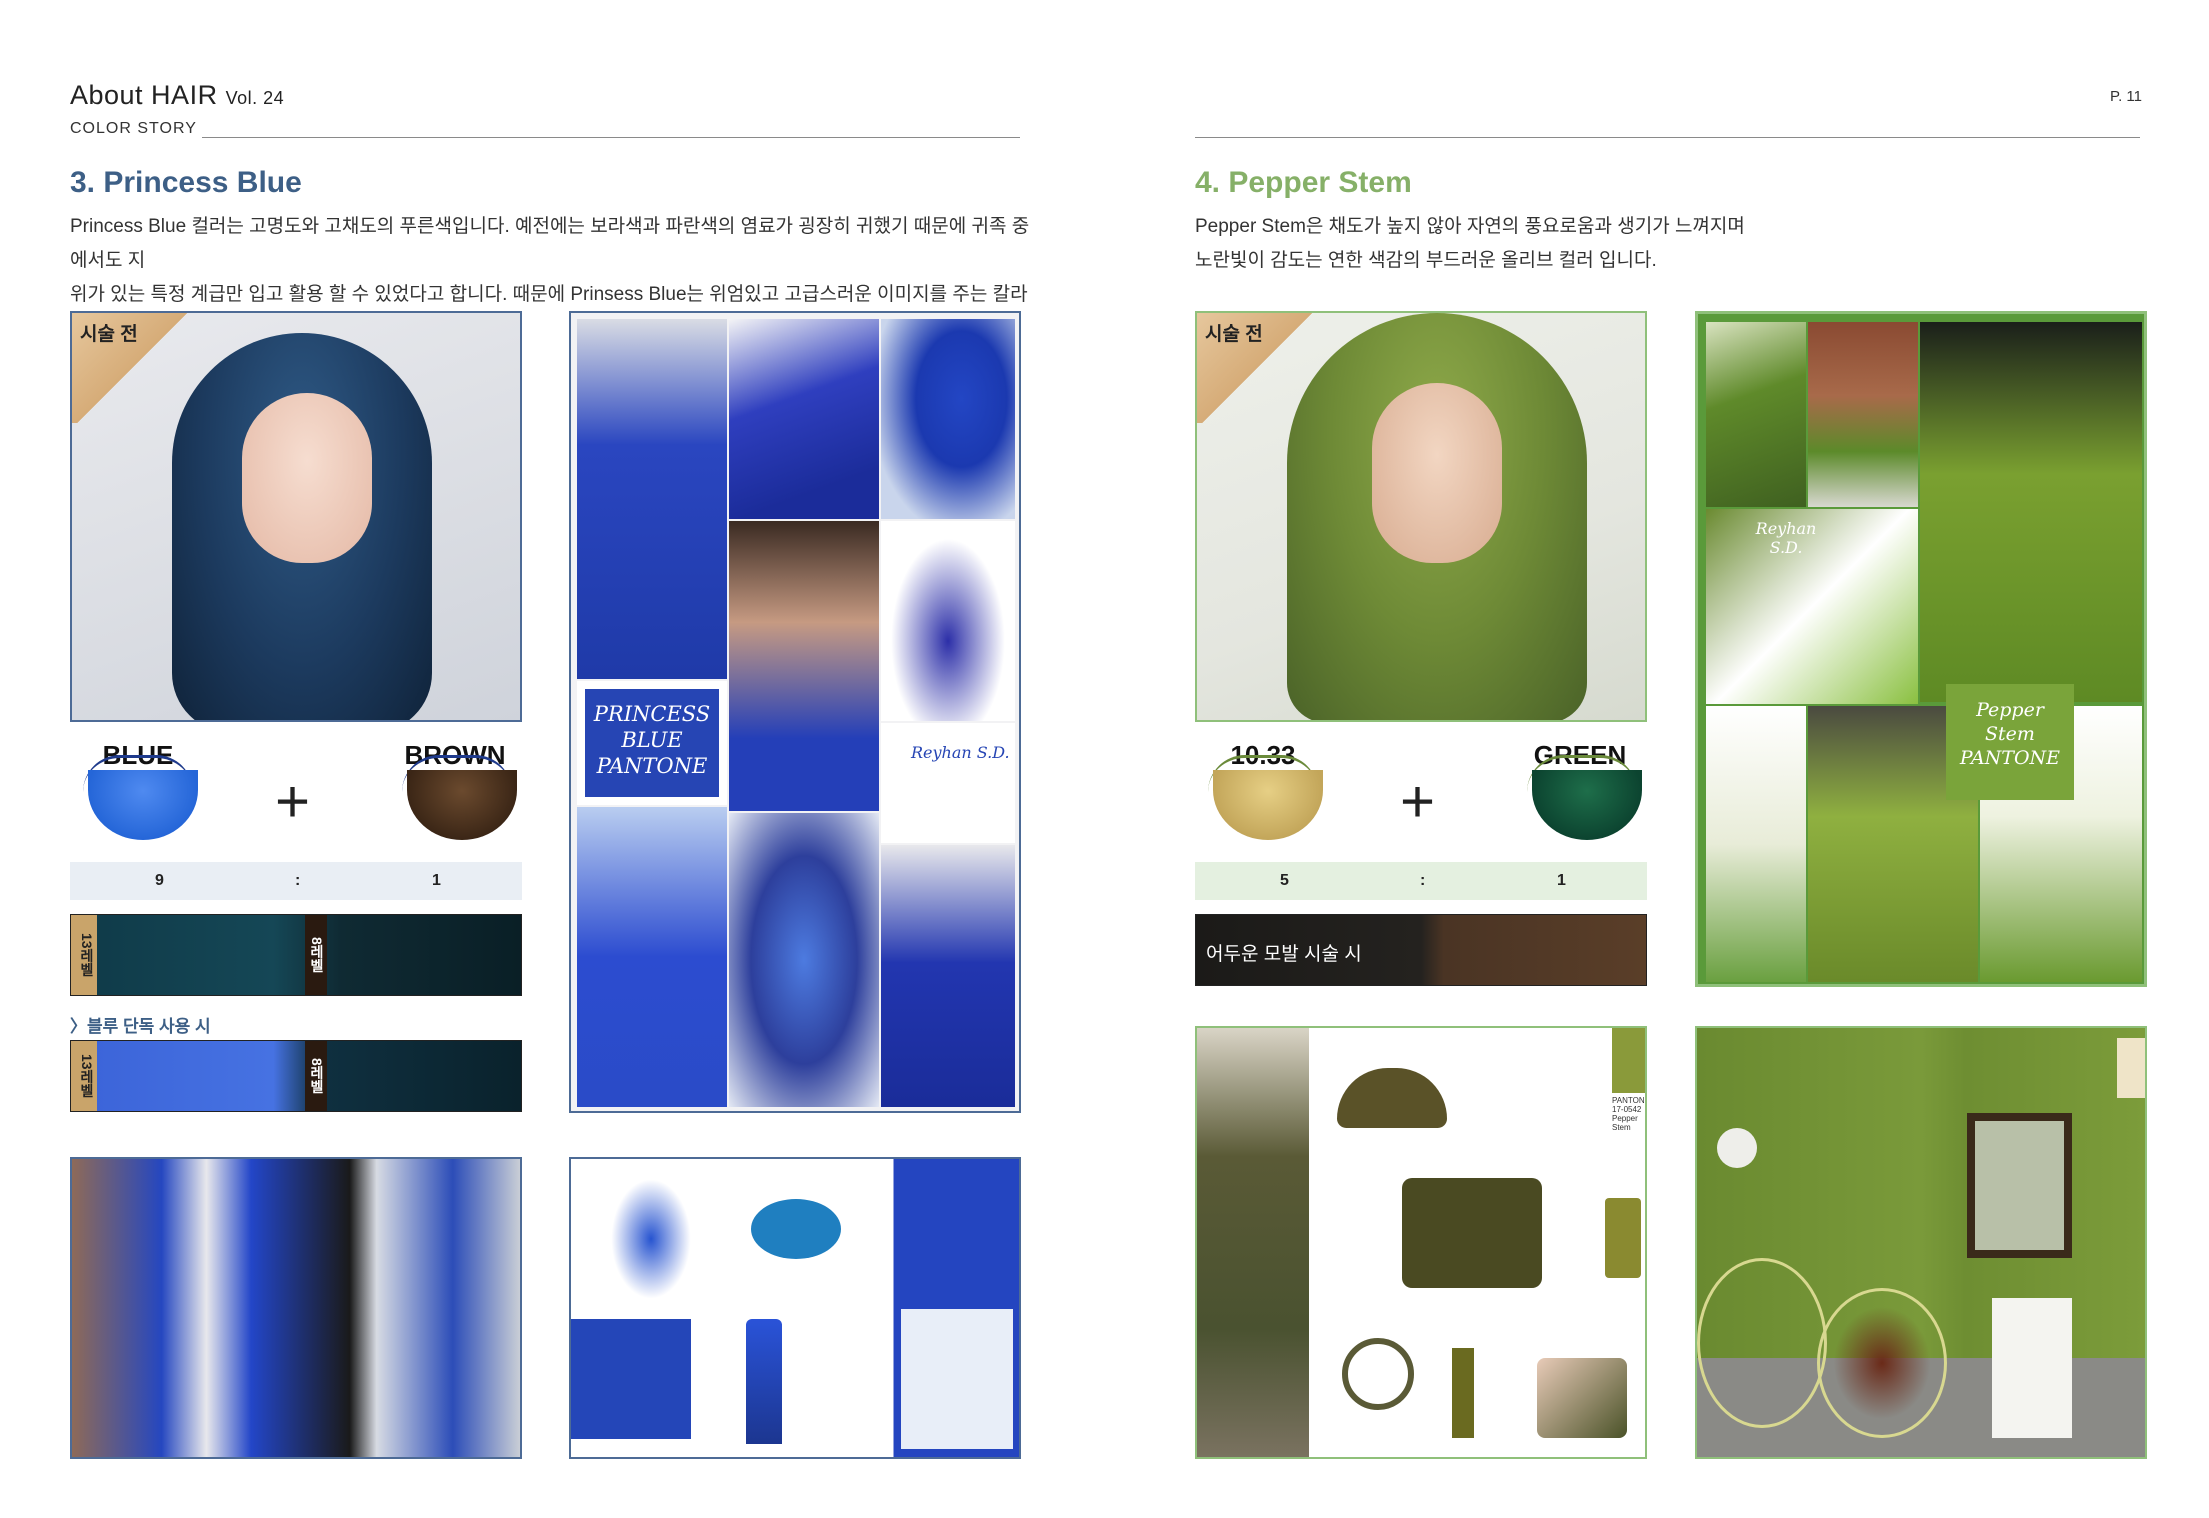  I want to click on hair-strand-single-blue: 13레벨 8레벨, so click(296, 1076).